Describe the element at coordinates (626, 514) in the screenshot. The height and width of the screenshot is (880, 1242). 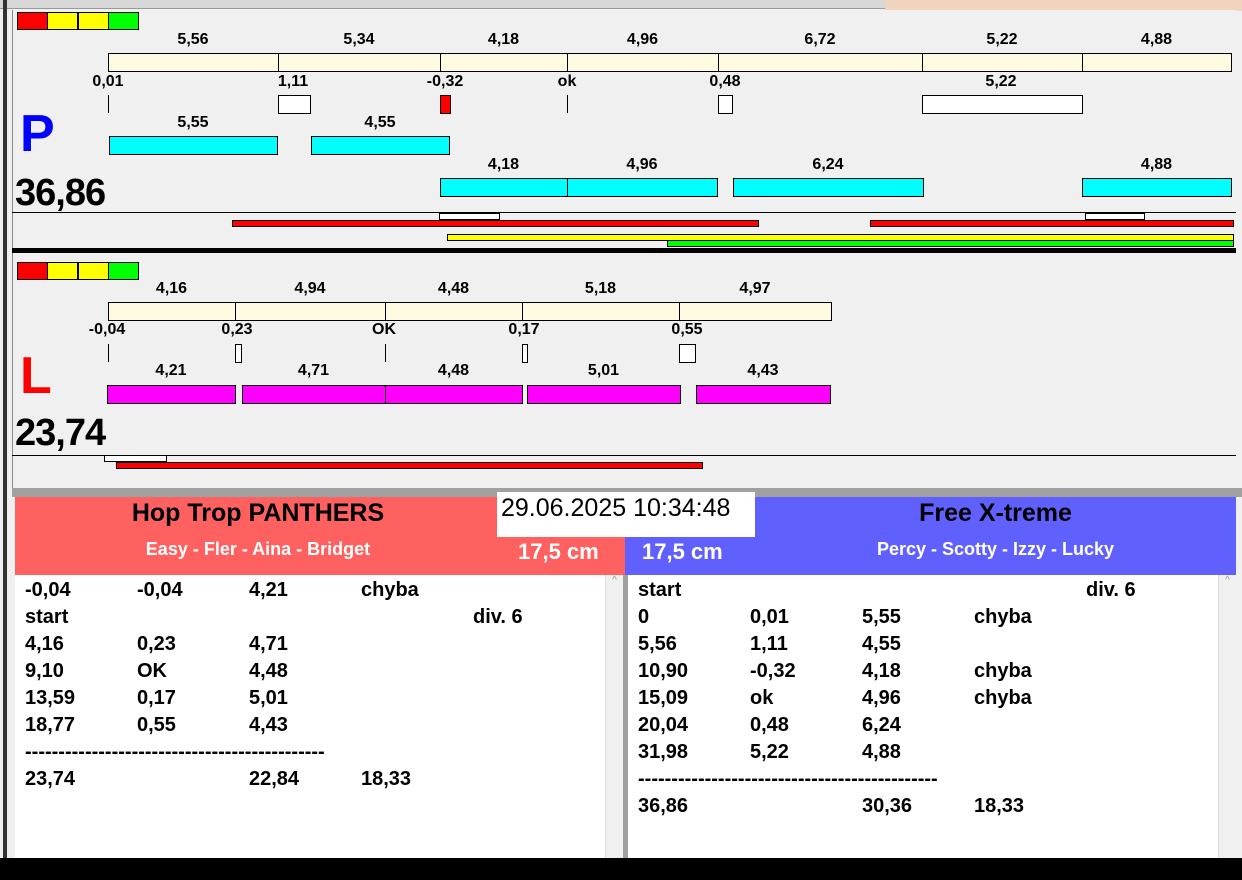
I see `datetime: 29.06.2025 10:34:48` at that location.